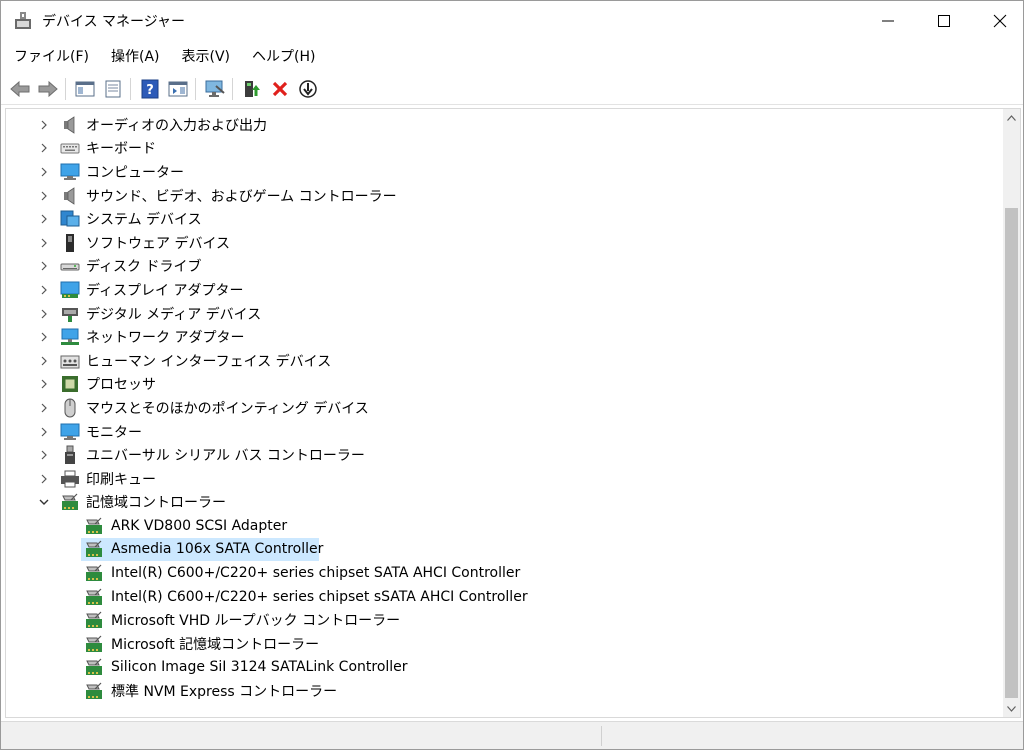 Image resolution: width=1024 pixels, height=750 pixels. I want to click on tree-category-row: ユニバーサル シリアル バス コントローラー, so click(503, 455).